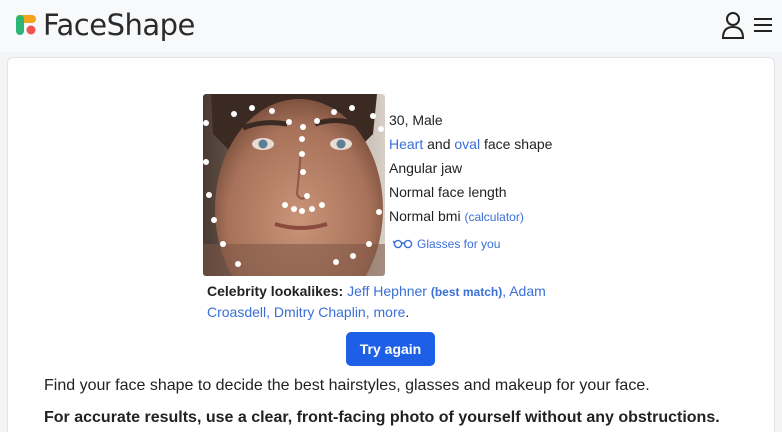  Describe the element at coordinates (119, 25) in the screenshot. I see `brand-name: FaceShape` at that location.